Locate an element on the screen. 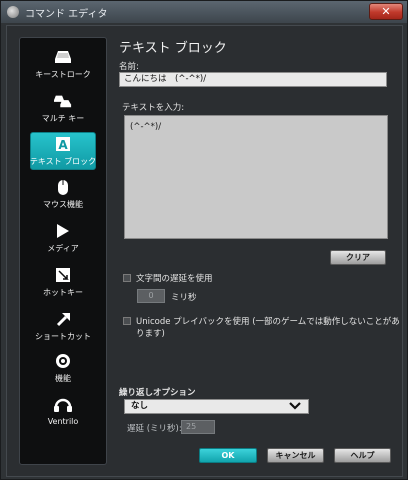  sidebar-item-label: 機能 is located at coordinates (63, 378).